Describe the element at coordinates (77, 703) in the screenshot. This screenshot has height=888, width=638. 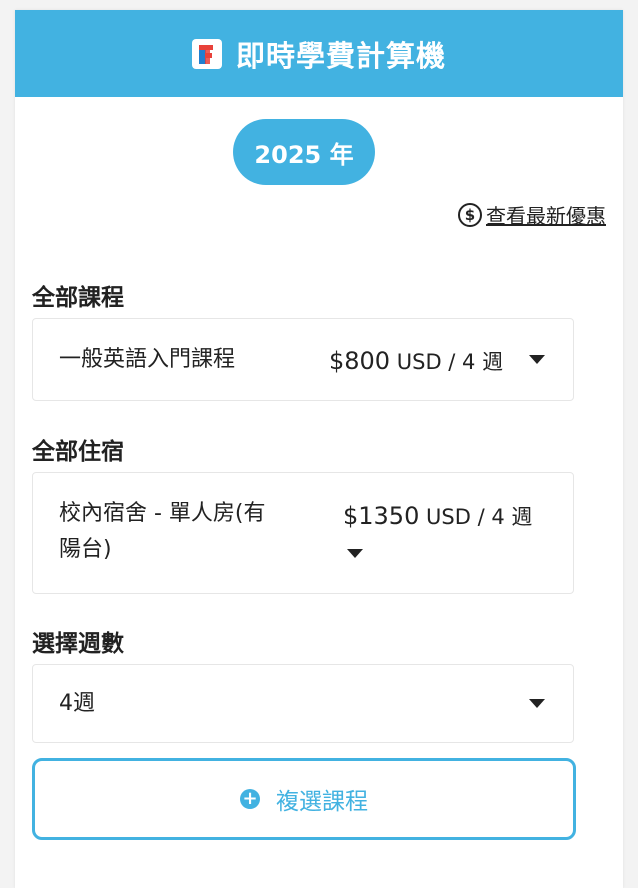
I see `weeks-value: 4週` at that location.